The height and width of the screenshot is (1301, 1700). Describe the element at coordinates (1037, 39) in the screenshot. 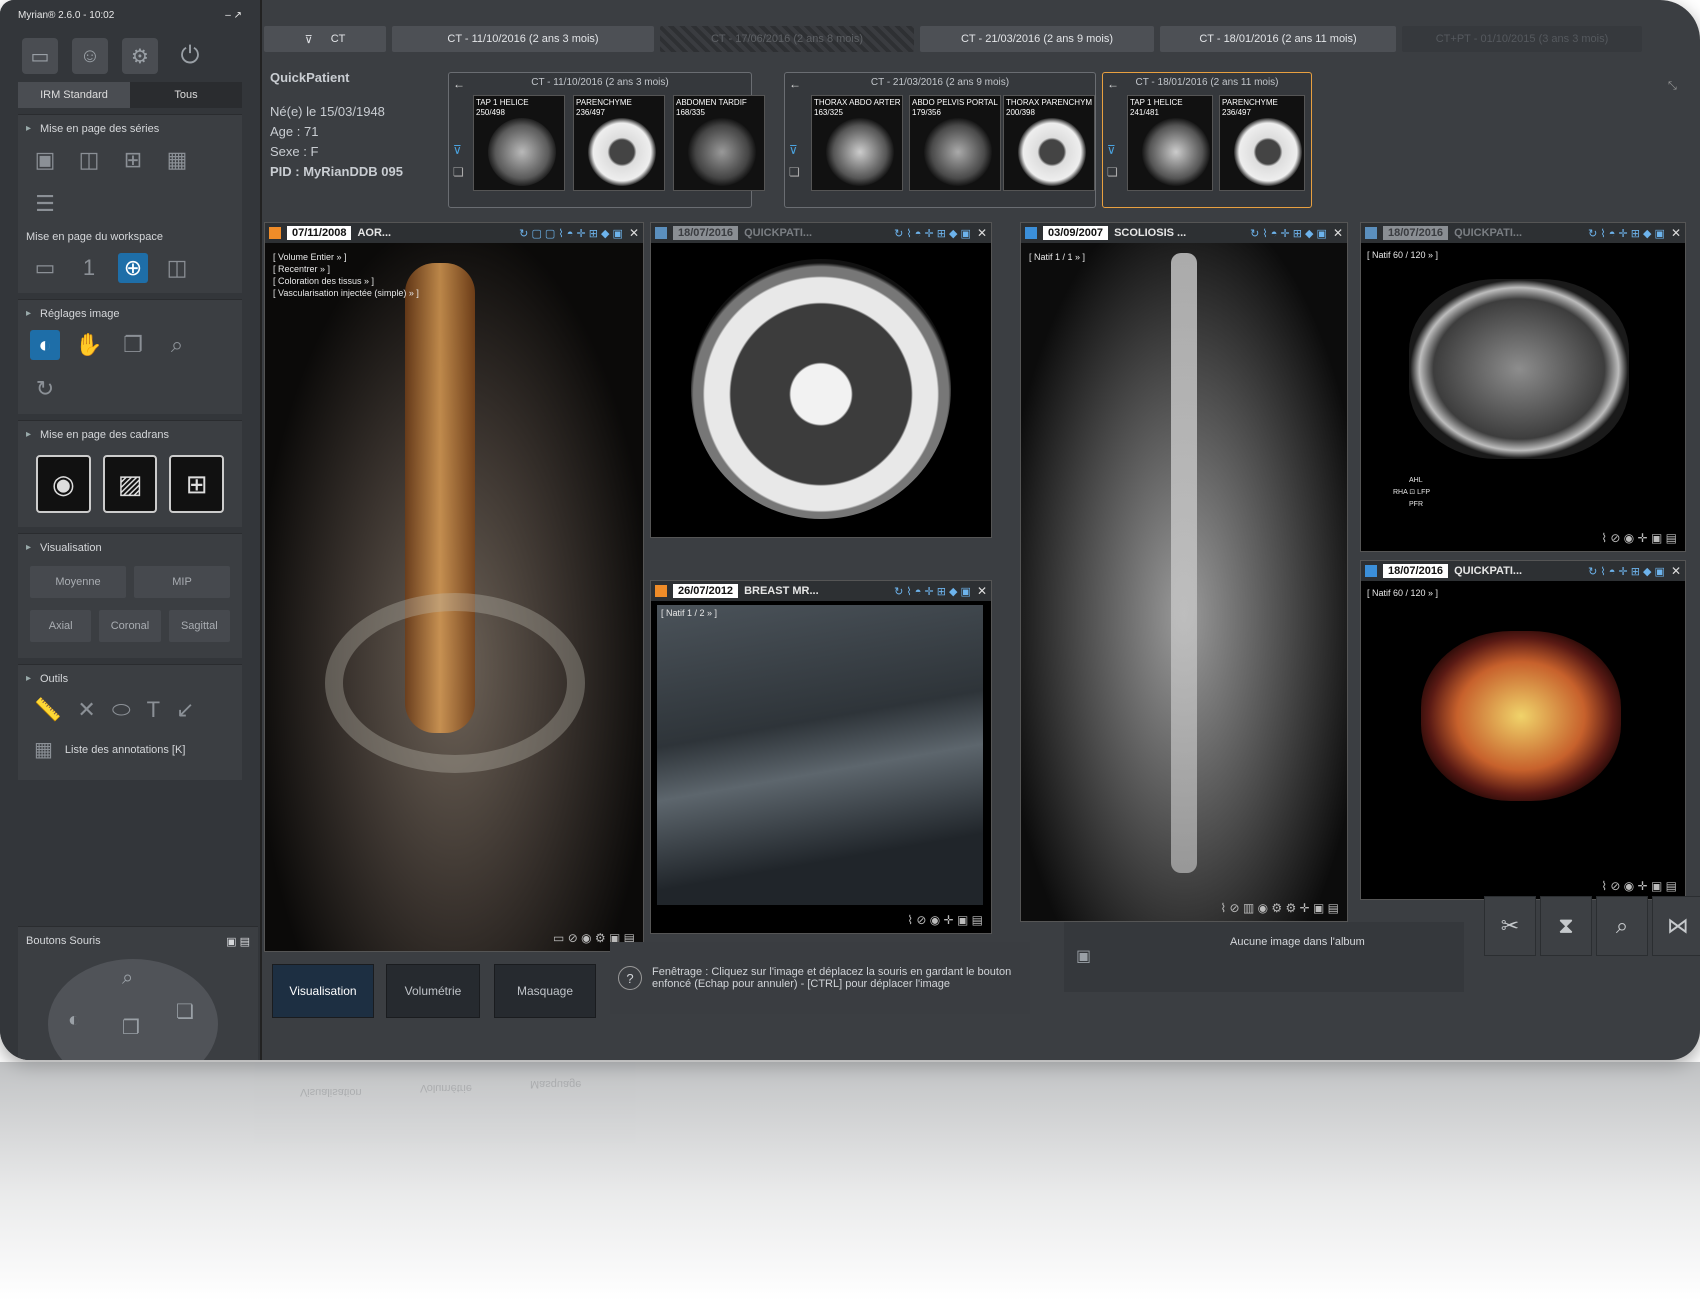

I see `study-tab: CT - 21/03/2016 (2 ans 9 mois)` at that location.